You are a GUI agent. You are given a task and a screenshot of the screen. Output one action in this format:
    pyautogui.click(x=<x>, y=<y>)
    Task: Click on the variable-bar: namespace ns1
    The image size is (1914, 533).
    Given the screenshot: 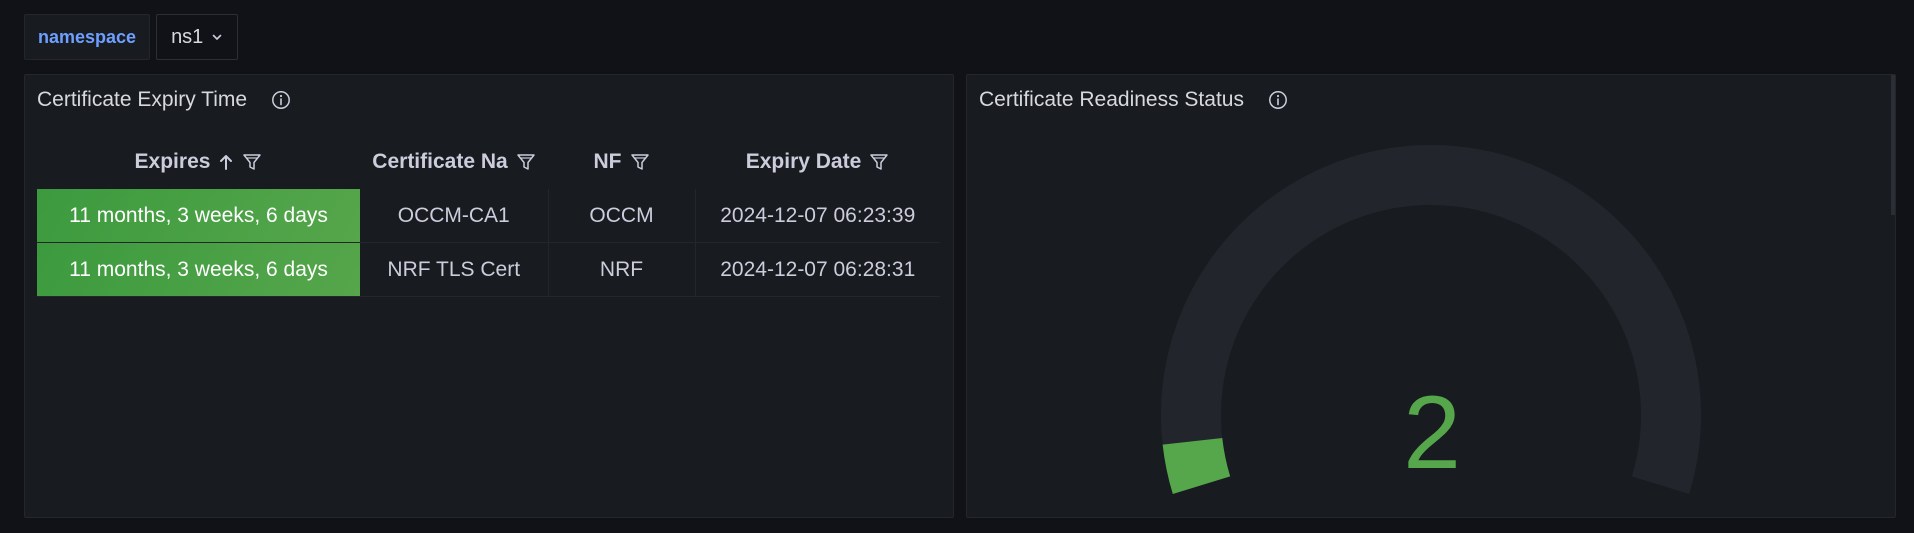 What is the action you would take?
    pyautogui.click(x=131, y=37)
    